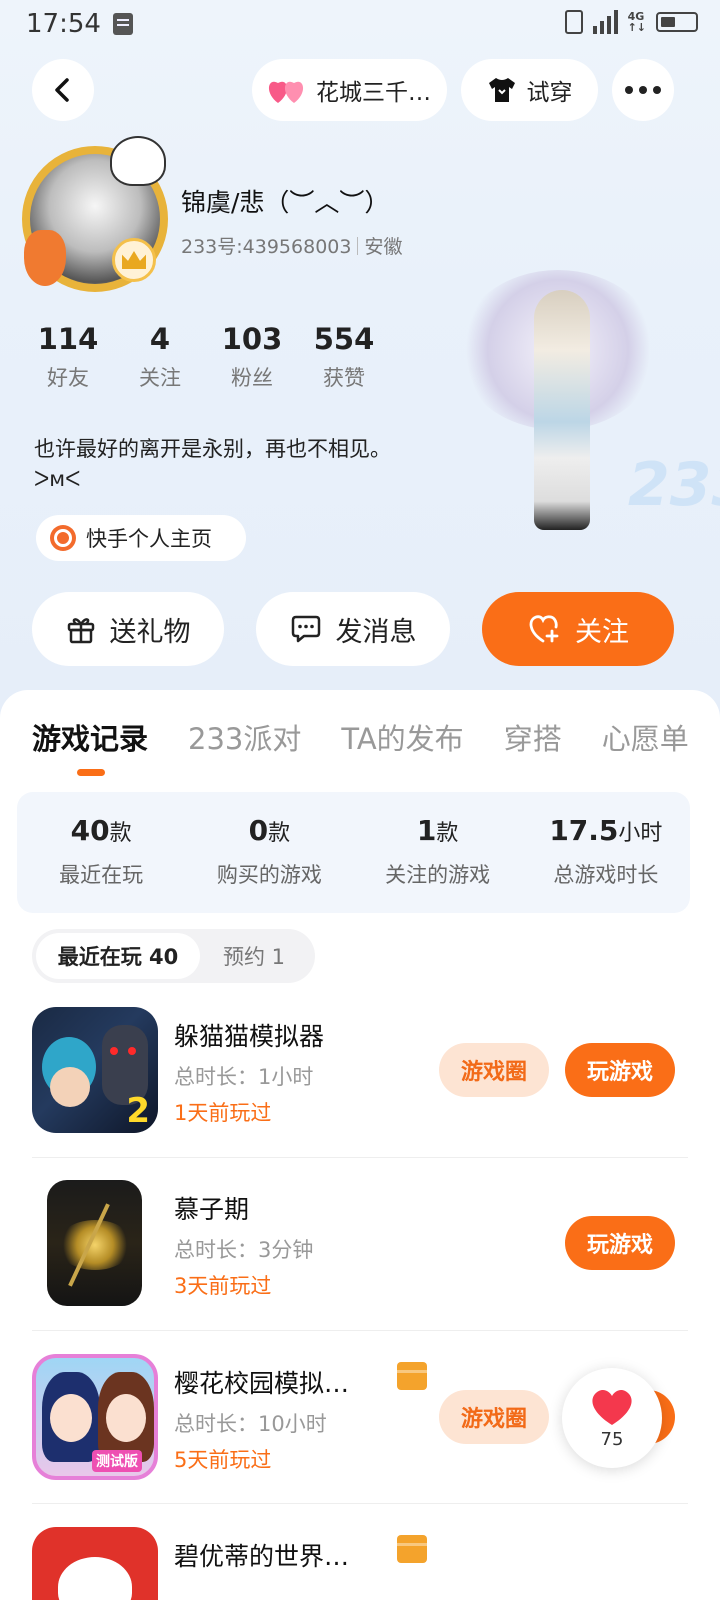  Describe the element at coordinates (645, 737) in the screenshot. I see `tab-wishlist: 心愿单` at that location.